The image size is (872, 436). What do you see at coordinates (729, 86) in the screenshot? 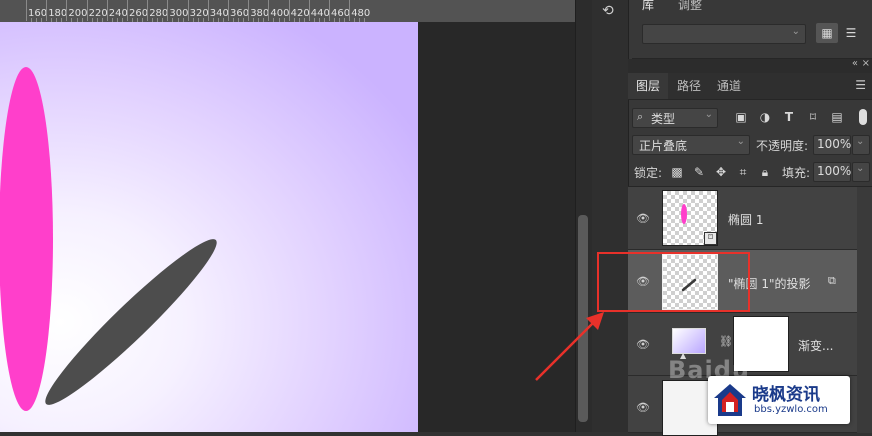
I see `tab-channels: 通道` at bounding box center [729, 86].